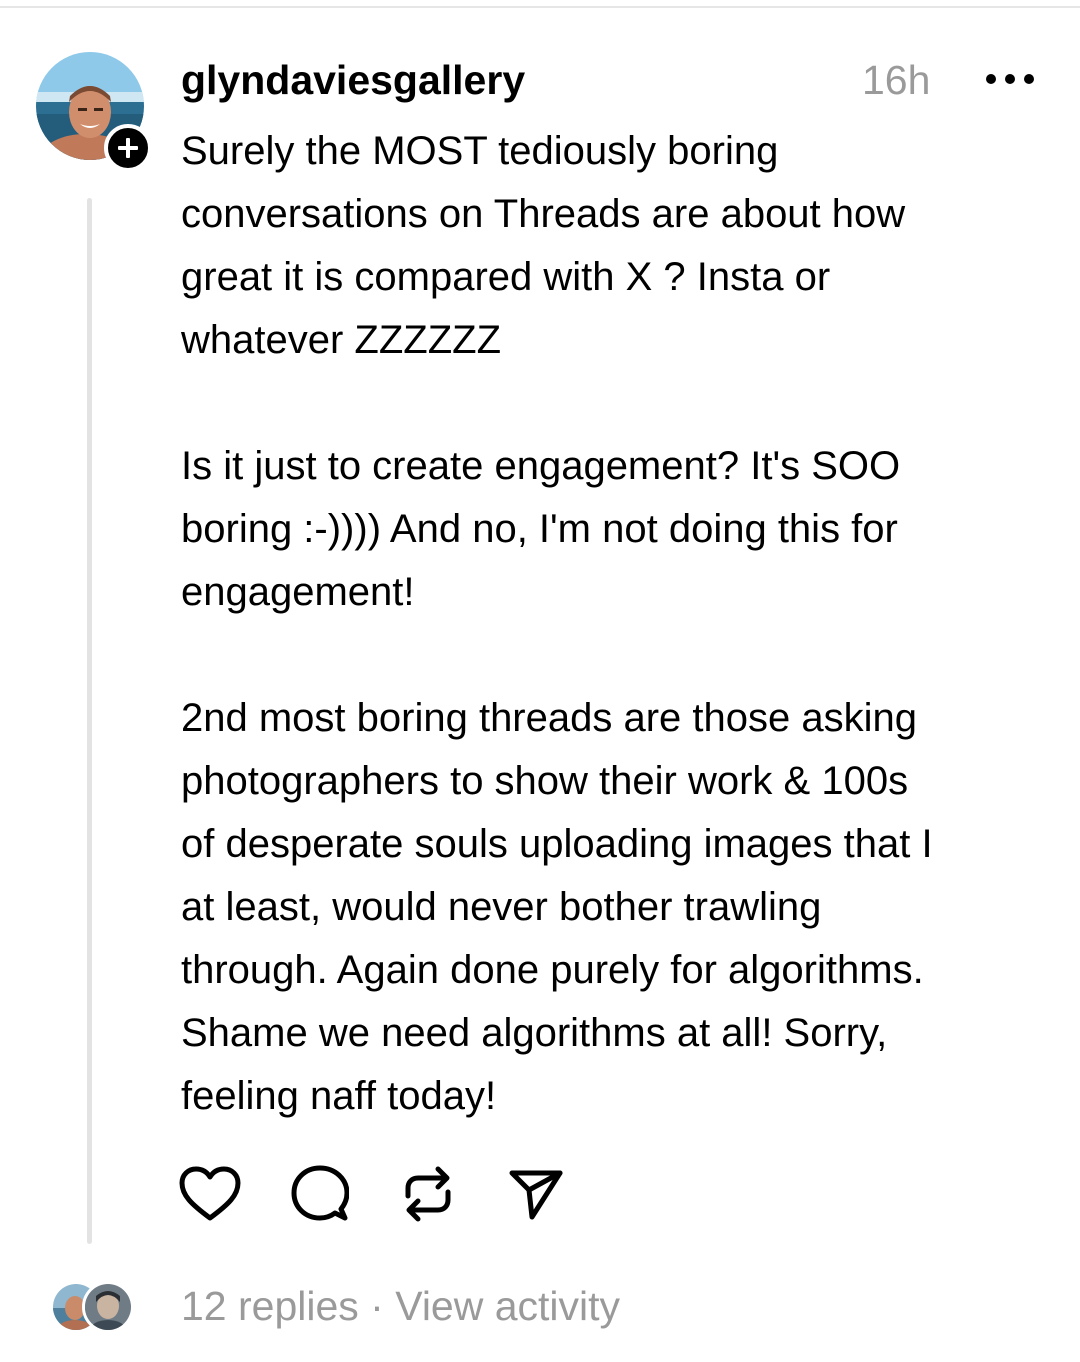 The image size is (1080, 1362). I want to click on comment-icon, so click(320, 1193).